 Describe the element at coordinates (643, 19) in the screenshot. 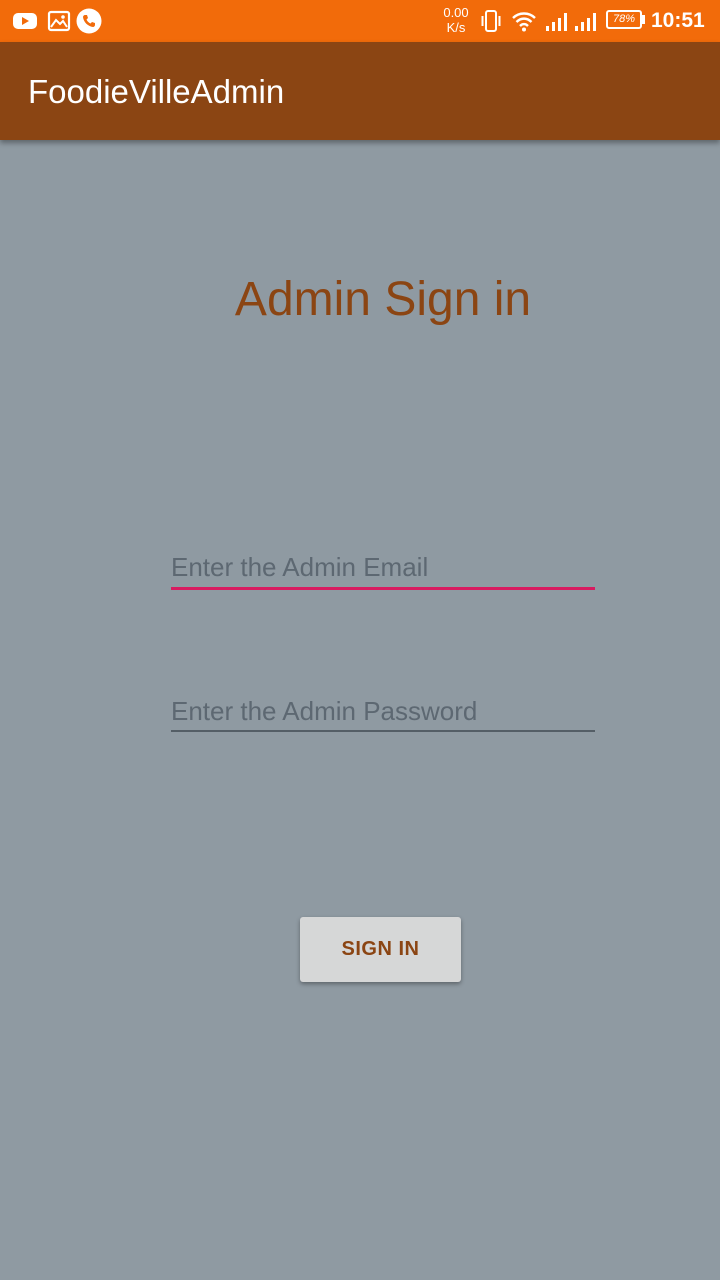

I see `battery-tip` at that location.